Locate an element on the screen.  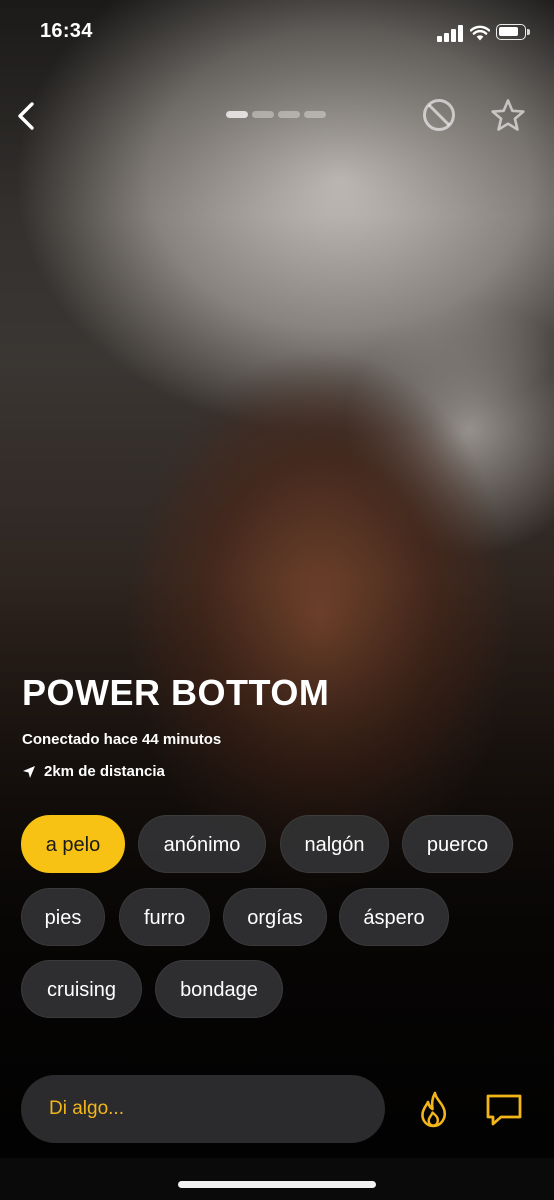
block-icon is located at coordinates (439, 115).